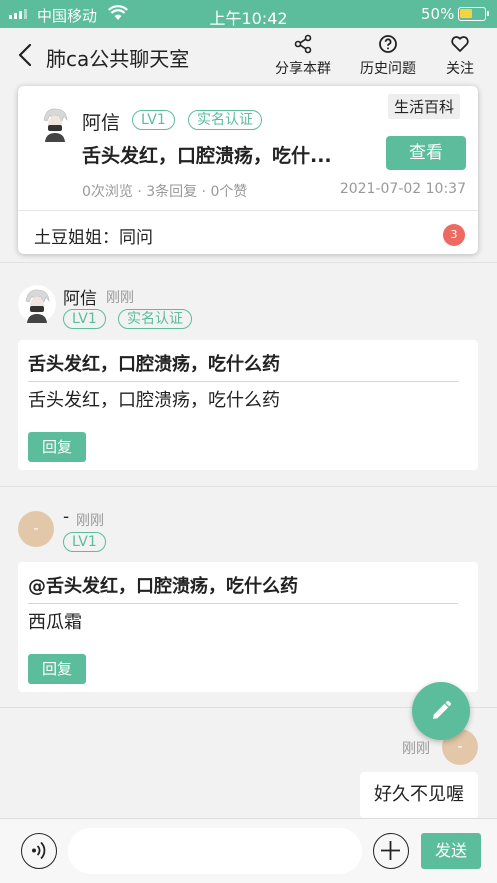 The height and width of the screenshot is (883, 497). Describe the element at coordinates (165, 192) in the screenshot. I see `question-stats: 0次浏览 · 3条回复 · 0个赞` at that location.